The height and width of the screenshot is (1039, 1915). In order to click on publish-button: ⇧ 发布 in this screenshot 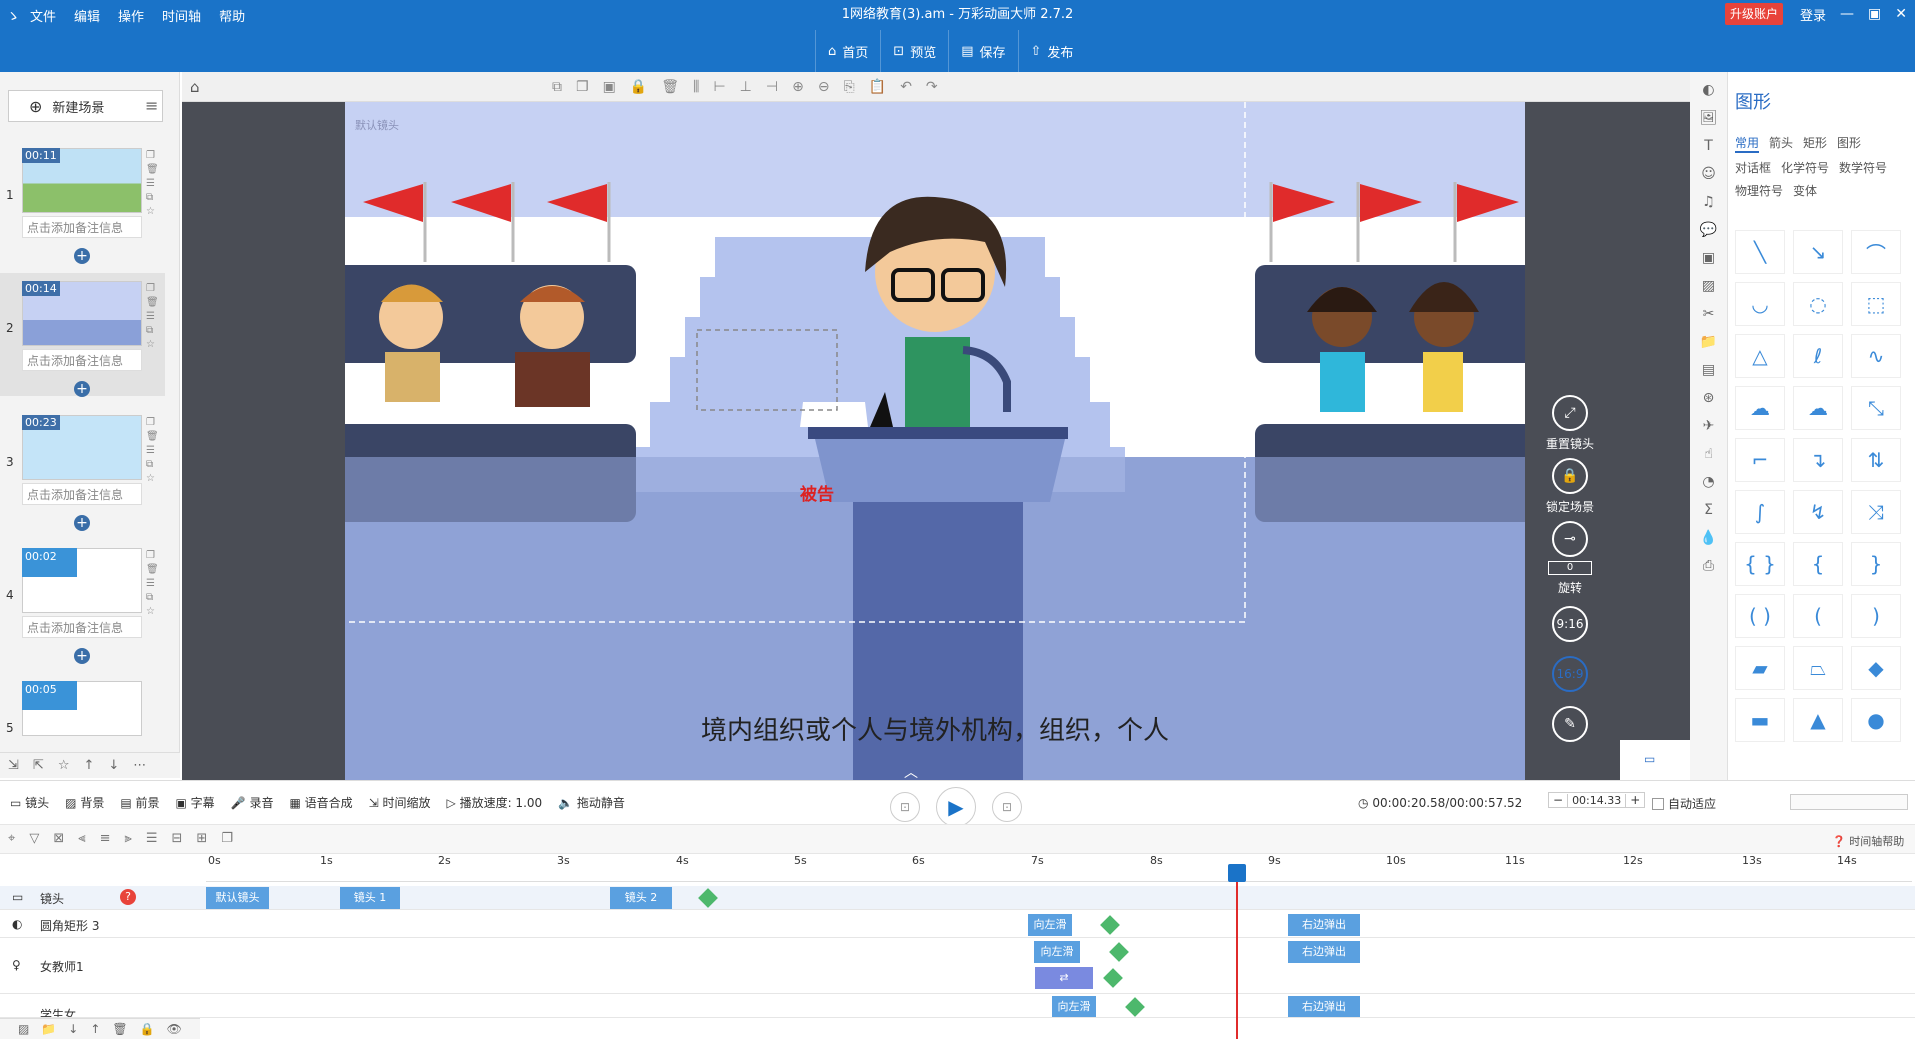, I will do `click(1051, 51)`.